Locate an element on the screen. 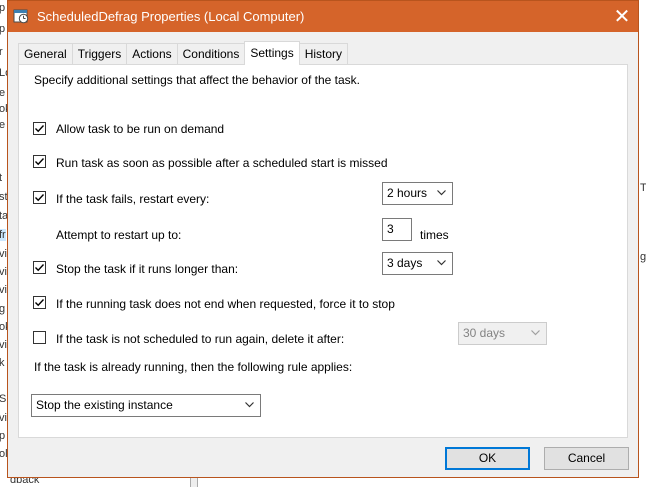 The height and width of the screenshot is (487, 646). delete-after-dropdown: 30 days is located at coordinates (502, 333).